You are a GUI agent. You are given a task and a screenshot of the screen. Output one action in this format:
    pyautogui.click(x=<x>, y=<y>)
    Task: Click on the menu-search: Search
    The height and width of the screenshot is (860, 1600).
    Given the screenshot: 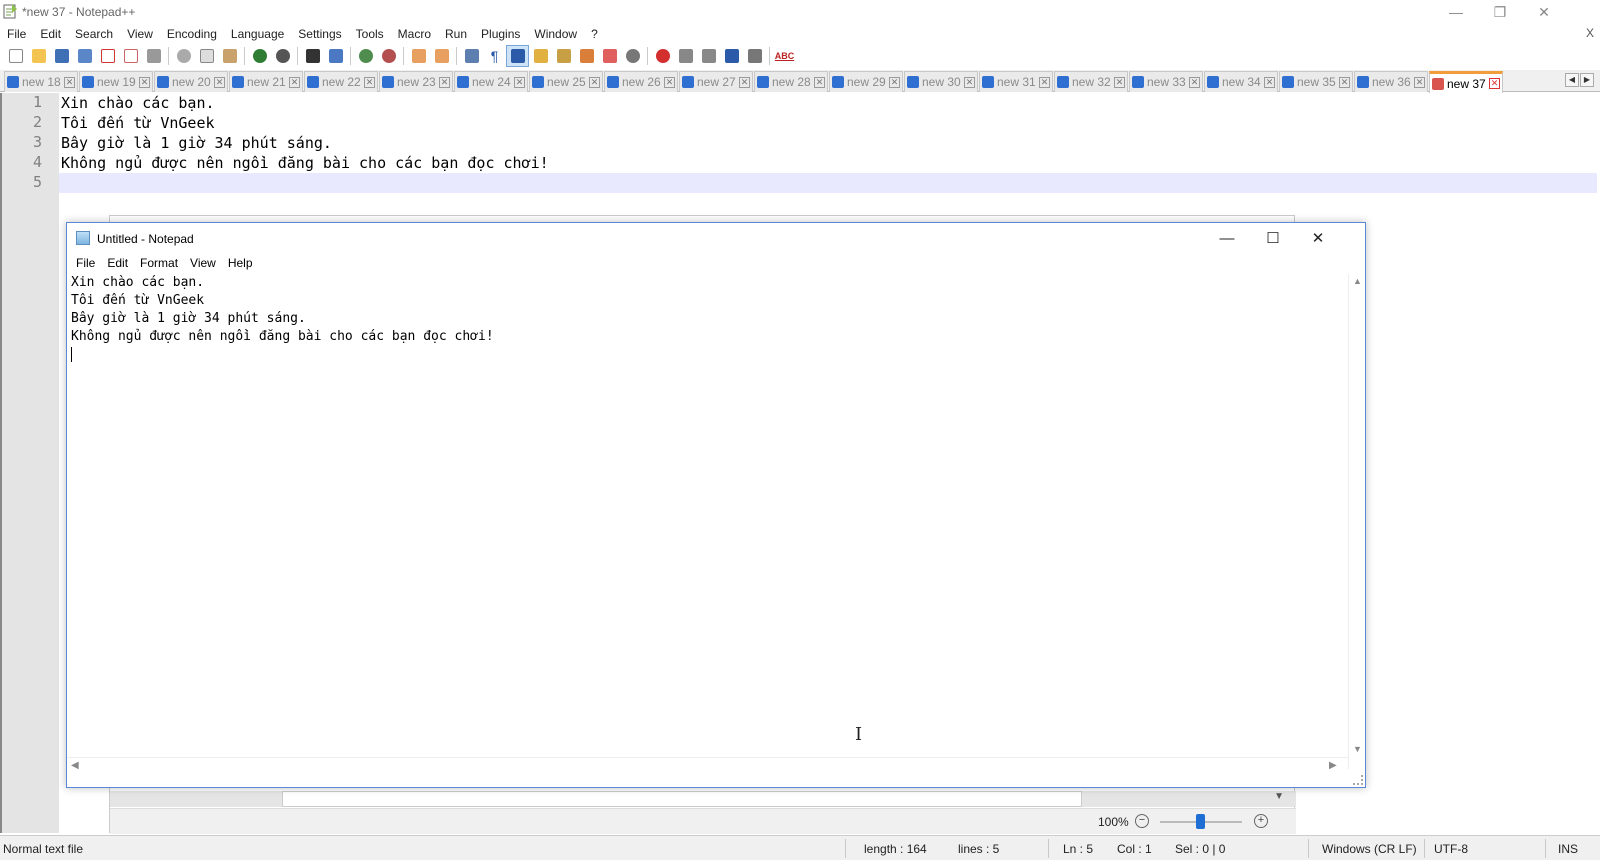 What is the action you would take?
    pyautogui.click(x=94, y=34)
    